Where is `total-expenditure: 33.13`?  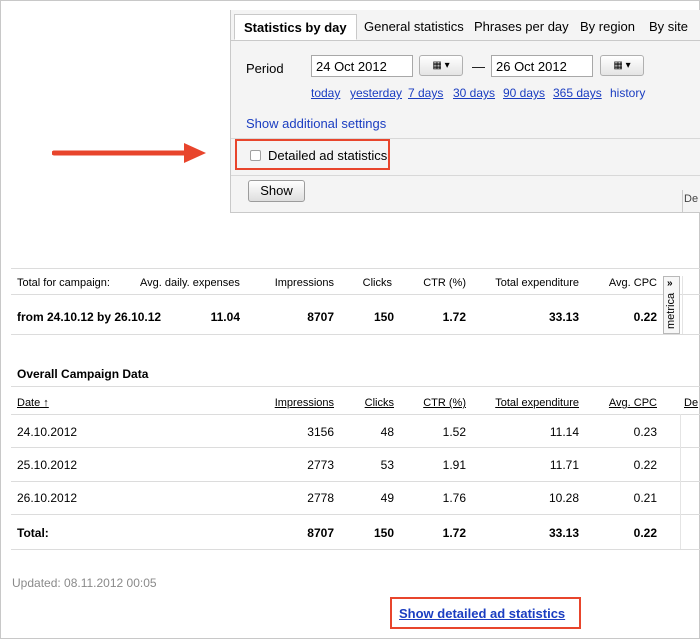 total-expenditure: 33.13 is located at coordinates (563, 533).